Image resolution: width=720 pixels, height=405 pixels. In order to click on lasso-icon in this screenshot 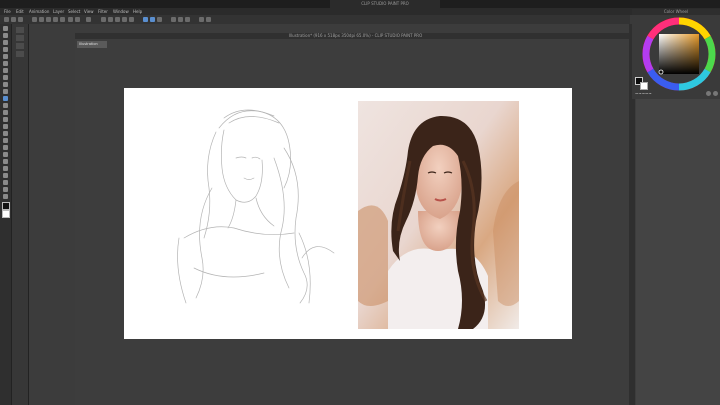, I will do `click(5, 189)`.